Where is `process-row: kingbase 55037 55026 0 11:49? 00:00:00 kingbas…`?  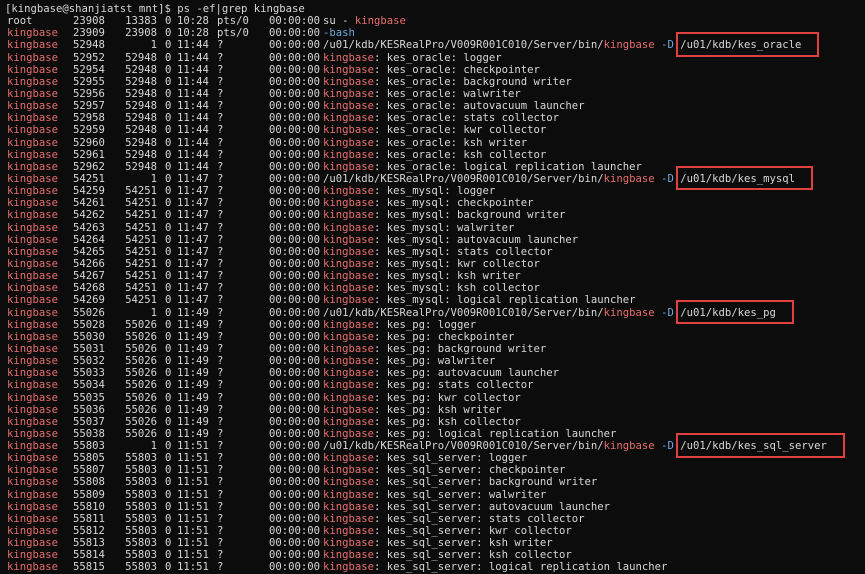 process-row: kingbase 55037 55026 0 11:49? 00:00:00 kingbas… is located at coordinates (435, 422).